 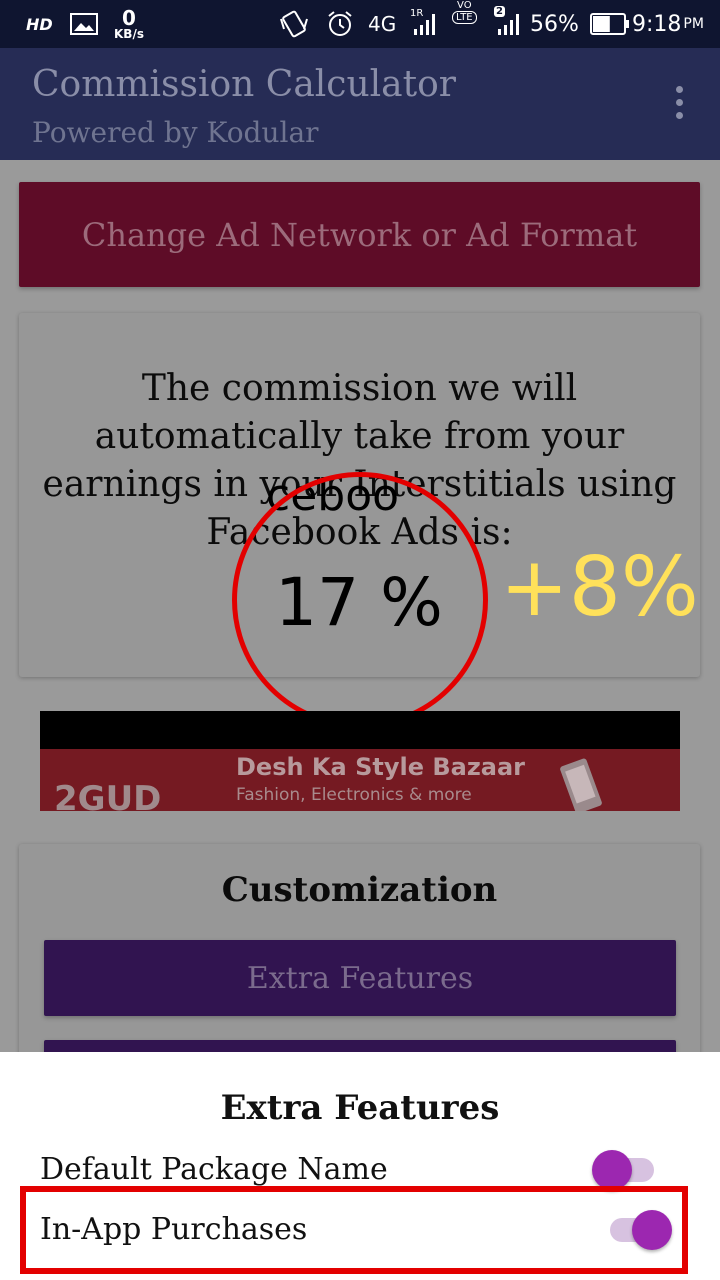 What do you see at coordinates (601, 24) in the screenshot?
I see `battery-level-fill` at bounding box center [601, 24].